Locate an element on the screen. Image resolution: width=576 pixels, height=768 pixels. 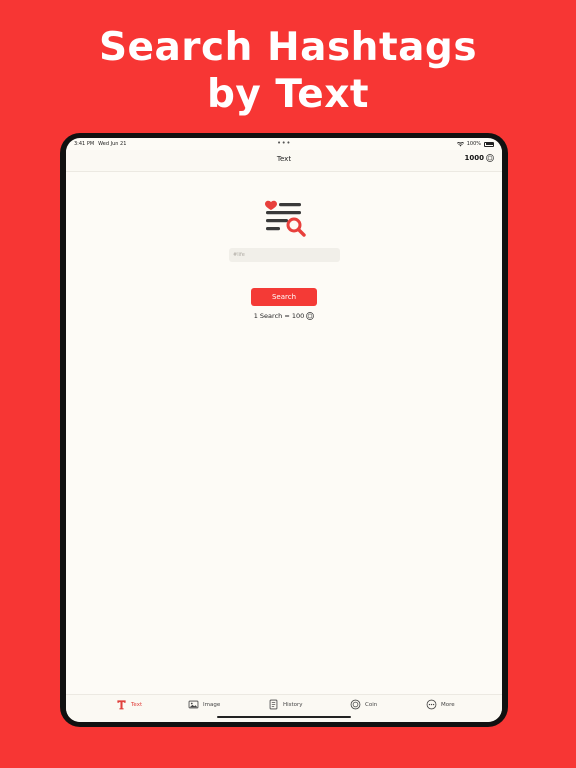
tab-more: More is located at coordinates (440, 704).